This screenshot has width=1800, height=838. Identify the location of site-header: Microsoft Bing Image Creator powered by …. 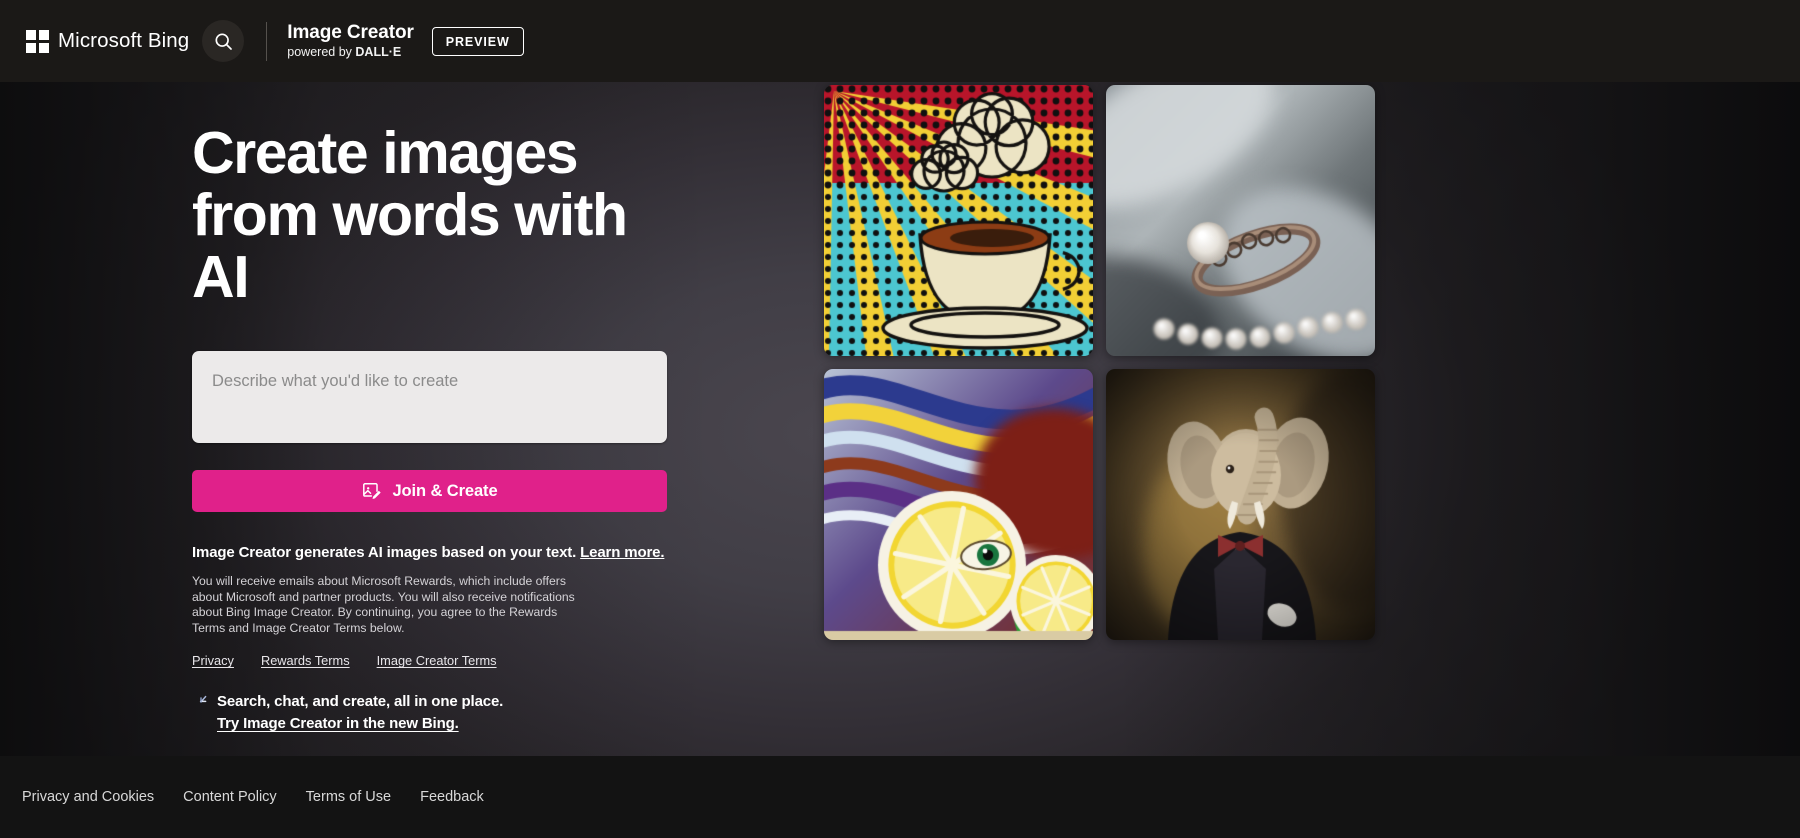
(900, 41).